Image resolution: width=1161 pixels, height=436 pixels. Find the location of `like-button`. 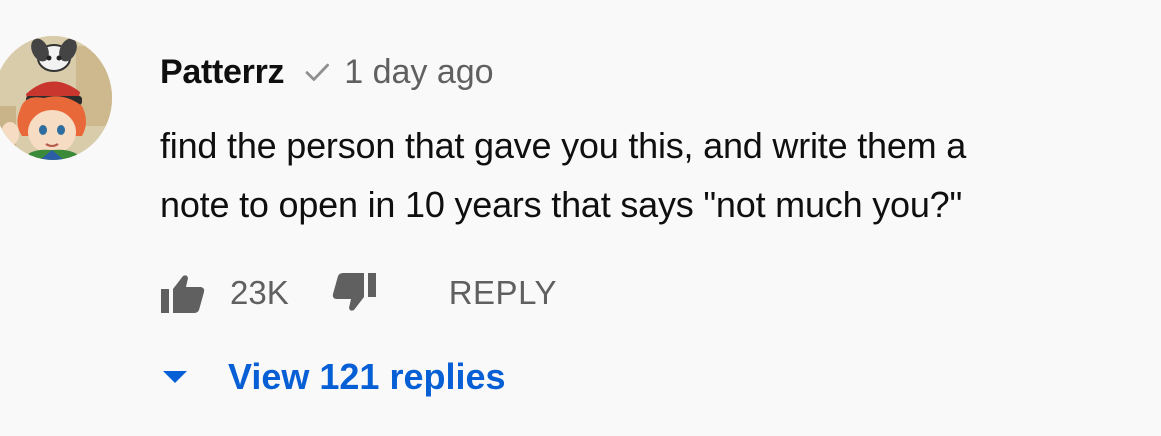

like-button is located at coordinates (183, 293).